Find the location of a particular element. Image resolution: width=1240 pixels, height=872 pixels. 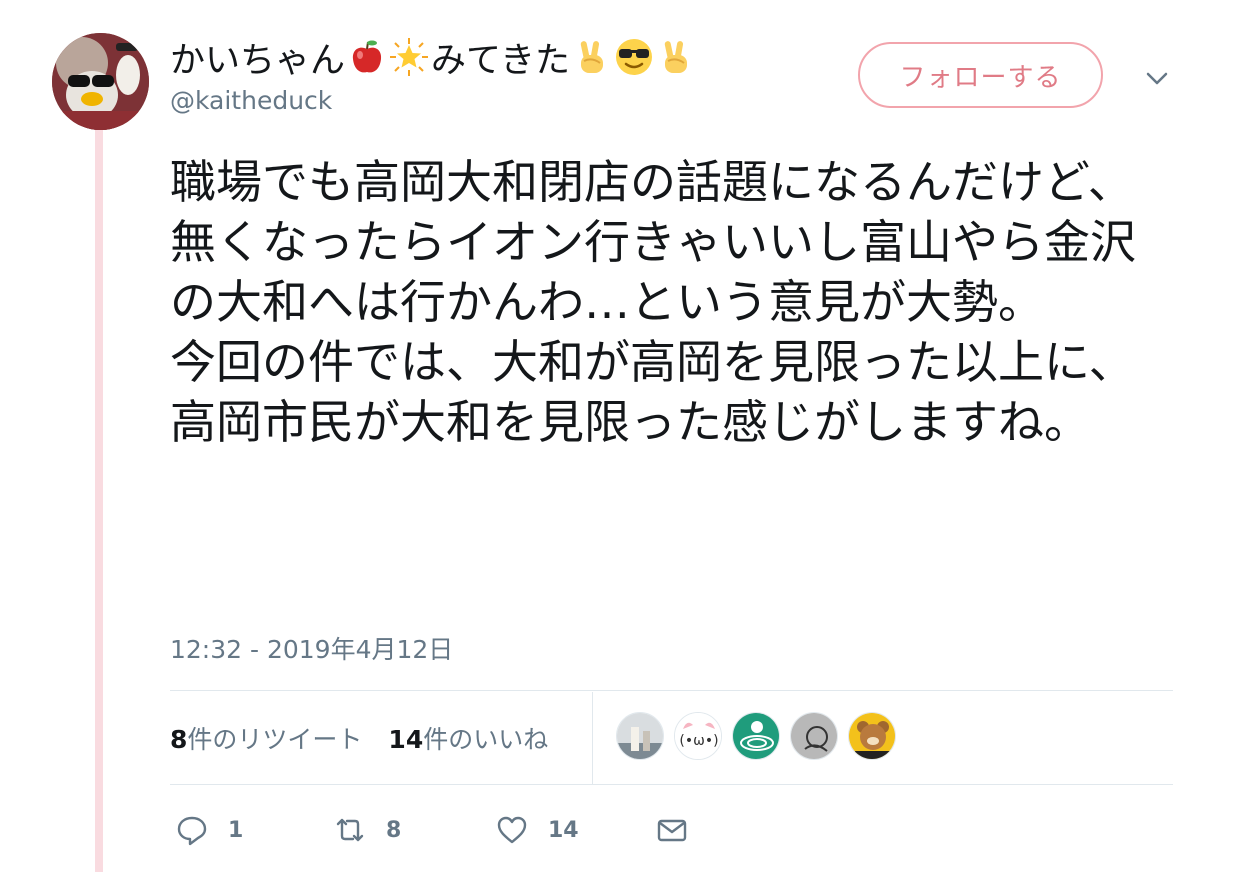

glowing-star-icon is located at coordinates (409, 57).